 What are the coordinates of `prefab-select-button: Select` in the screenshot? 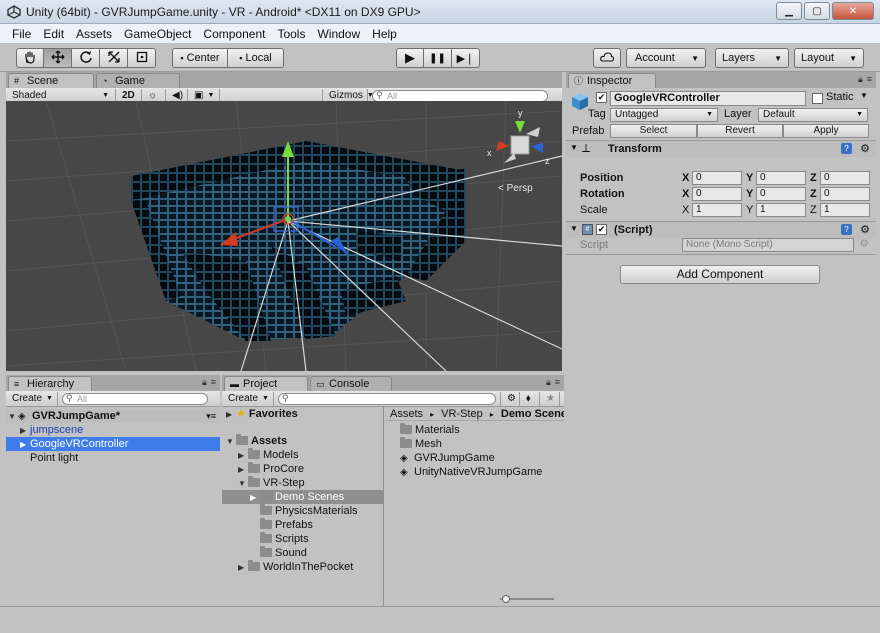 It's located at (653, 131).